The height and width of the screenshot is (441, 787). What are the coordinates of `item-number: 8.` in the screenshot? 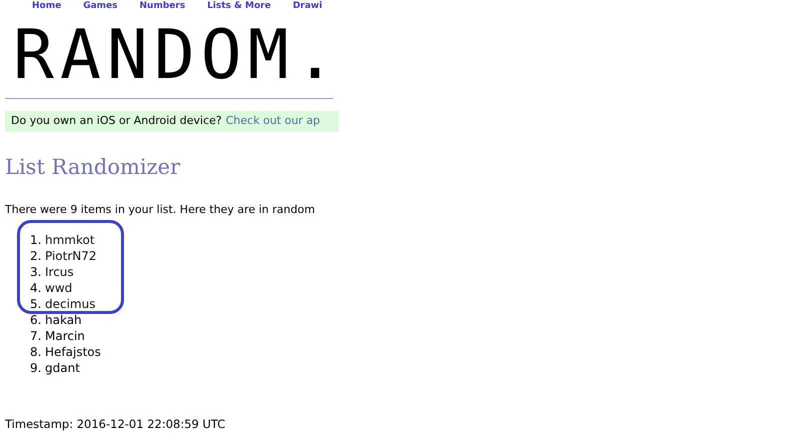 It's located at (36, 352).